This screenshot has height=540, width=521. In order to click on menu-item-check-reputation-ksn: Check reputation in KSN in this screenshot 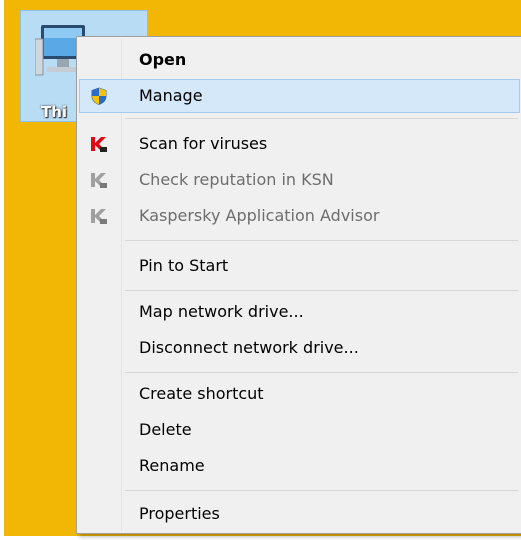, I will do `click(299, 180)`.